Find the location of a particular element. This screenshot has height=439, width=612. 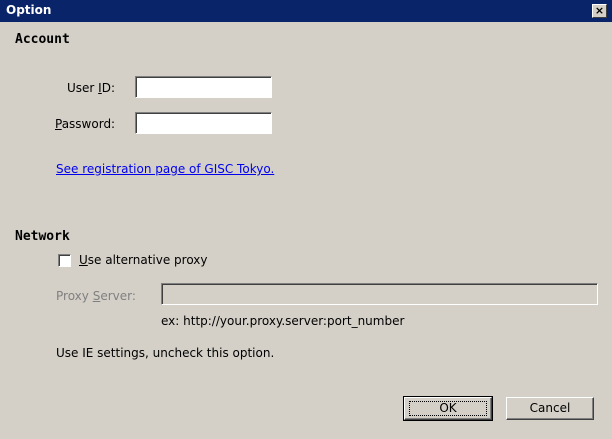

close-icon: × is located at coordinates (599, 10).